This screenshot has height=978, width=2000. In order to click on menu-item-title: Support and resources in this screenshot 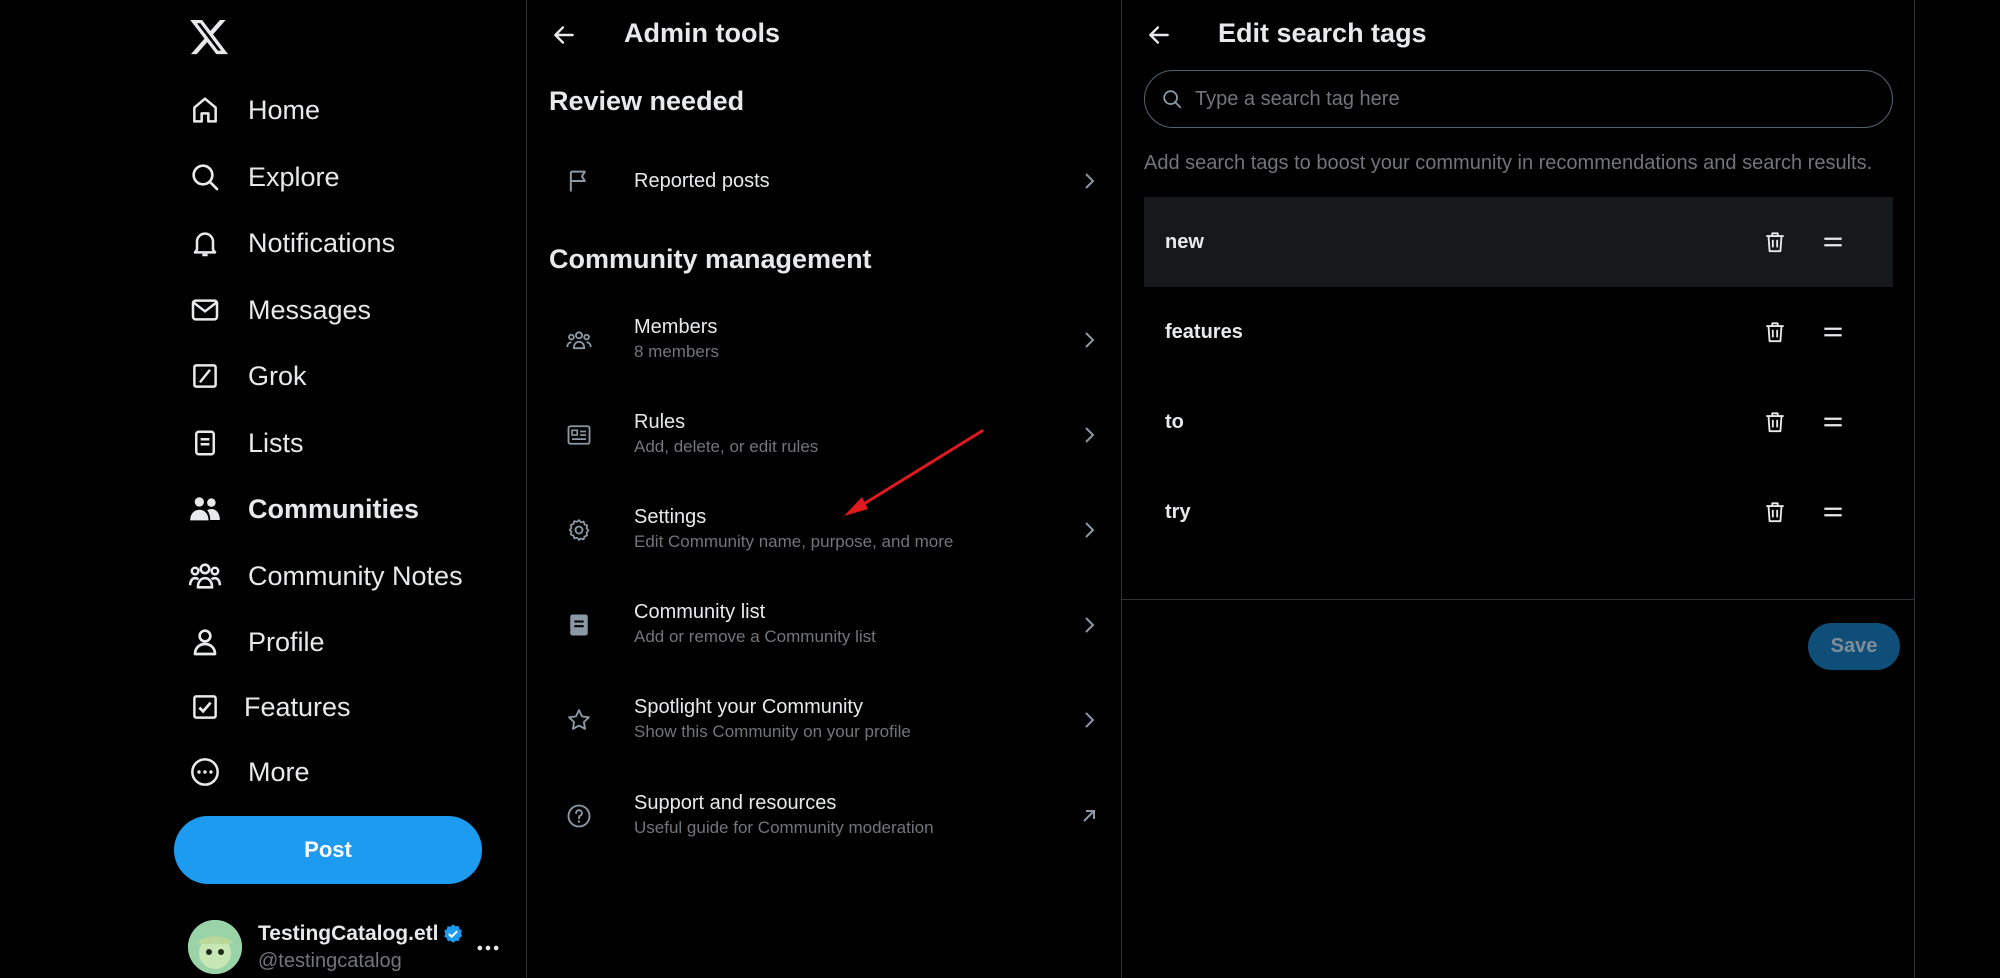, I will do `click(735, 803)`.